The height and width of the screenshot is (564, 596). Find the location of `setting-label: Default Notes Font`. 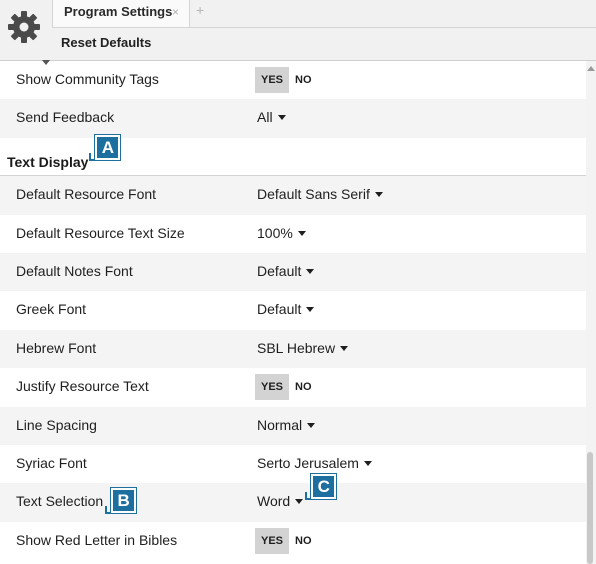

setting-label: Default Notes Font is located at coordinates (74, 270).